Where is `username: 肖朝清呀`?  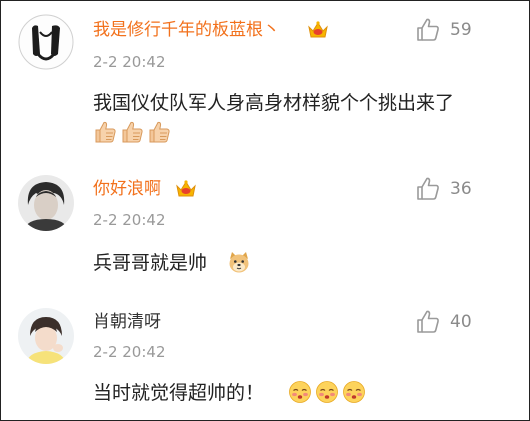
username: 肖朝清呀 is located at coordinates (127, 322).